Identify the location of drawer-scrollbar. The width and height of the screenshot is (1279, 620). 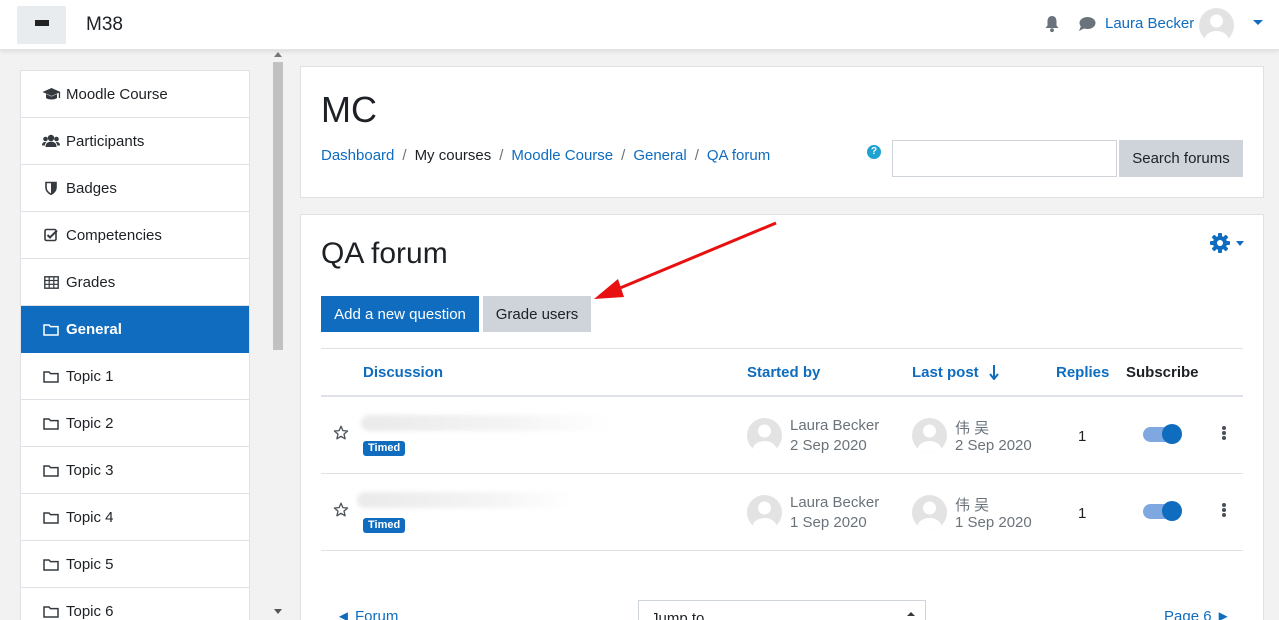
(278, 335).